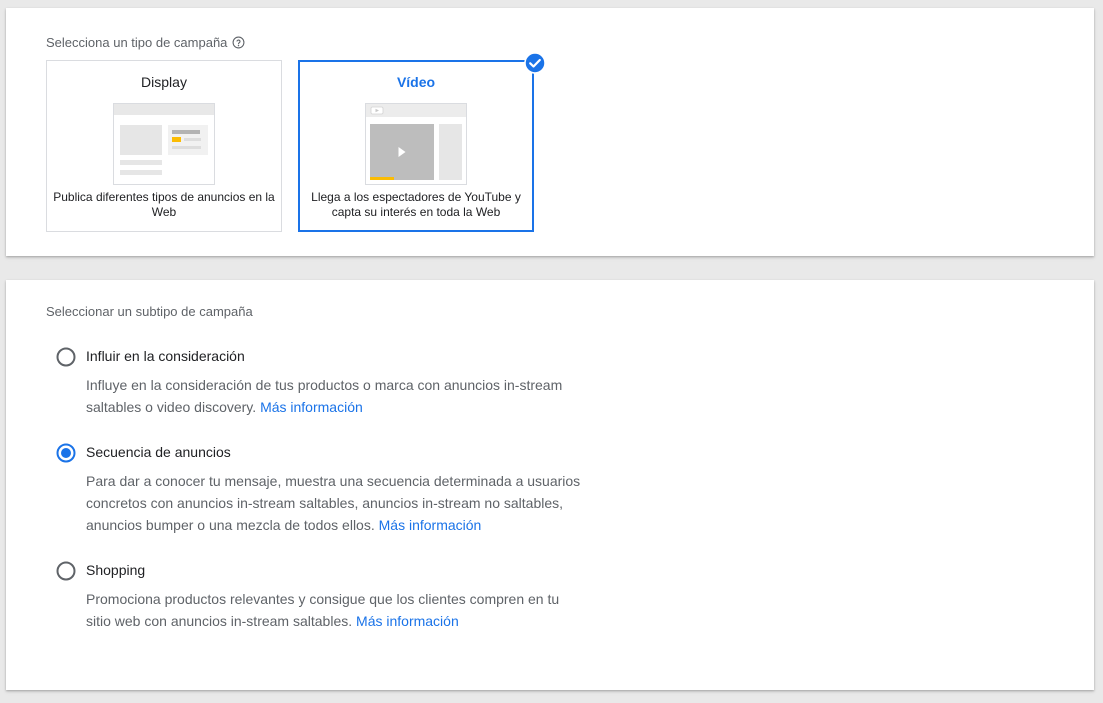  What do you see at coordinates (238, 42) in the screenshot?
I see `help-circle-icon` at bounding box center [238, 42].